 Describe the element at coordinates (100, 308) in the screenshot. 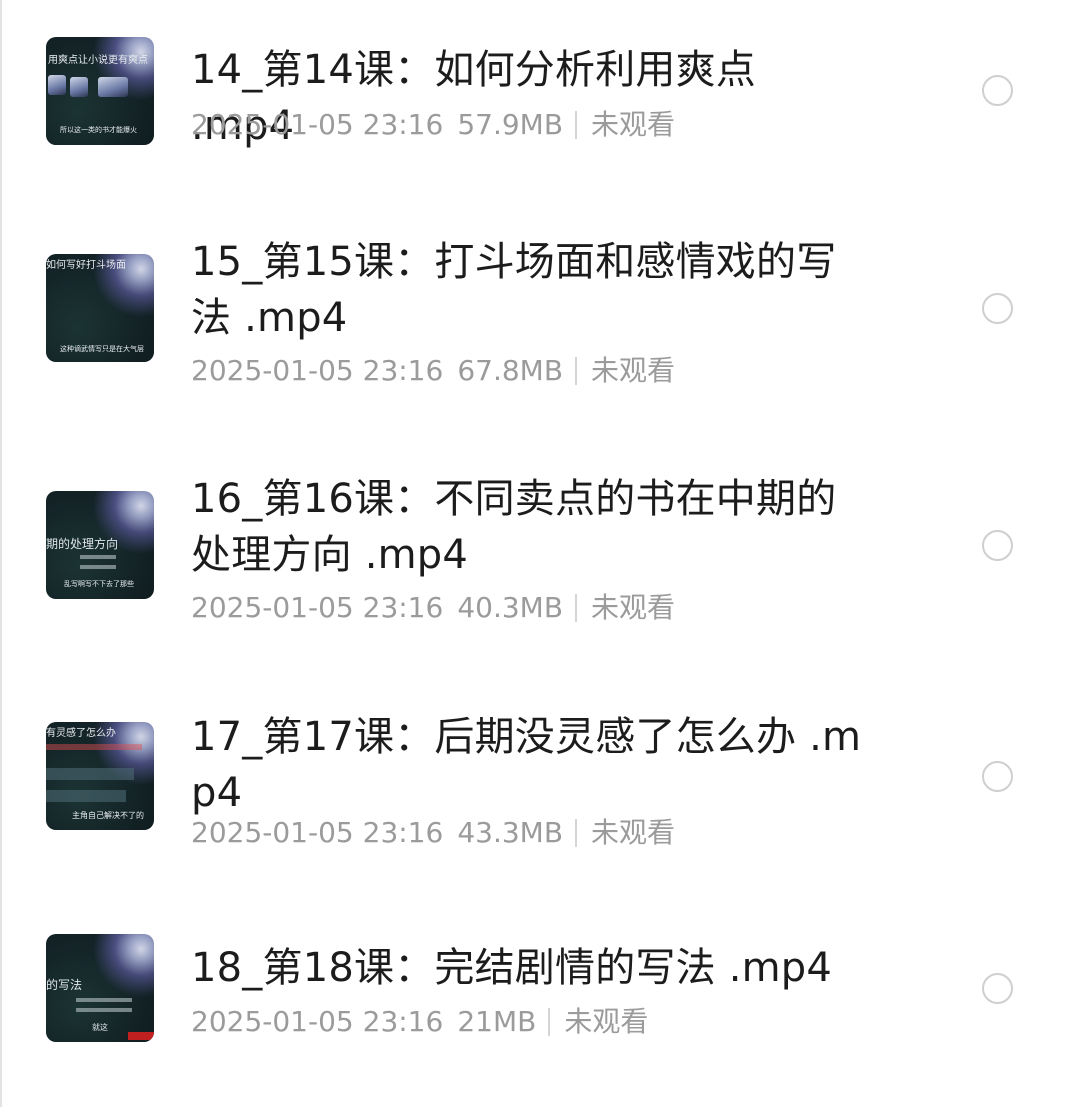

I see `video-thumbnail: 如何写好打斗场面 这种谪武情写只是在大气层` at that location.